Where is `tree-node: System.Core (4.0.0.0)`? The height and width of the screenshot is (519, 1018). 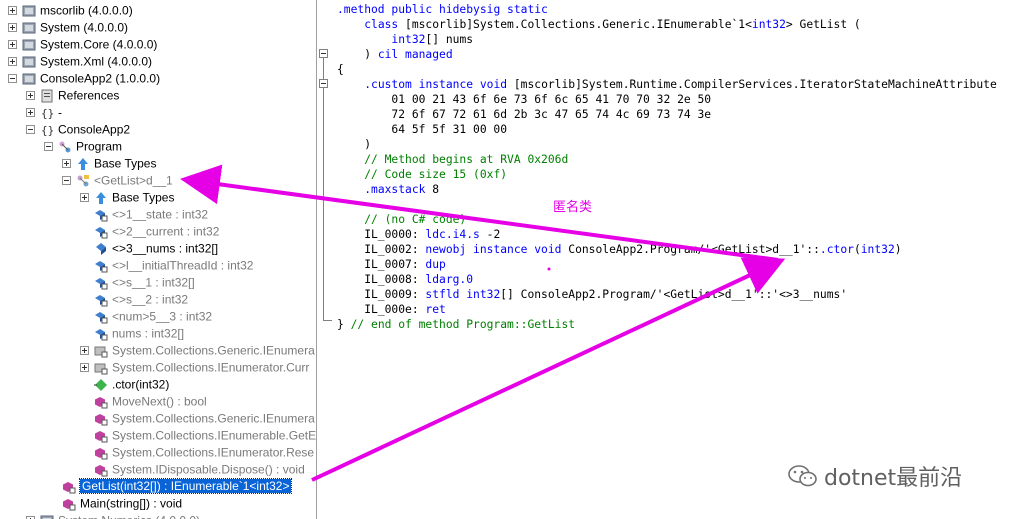
tree-node: System.Core (4.0.0.0) is located at coordinates (82, 44).